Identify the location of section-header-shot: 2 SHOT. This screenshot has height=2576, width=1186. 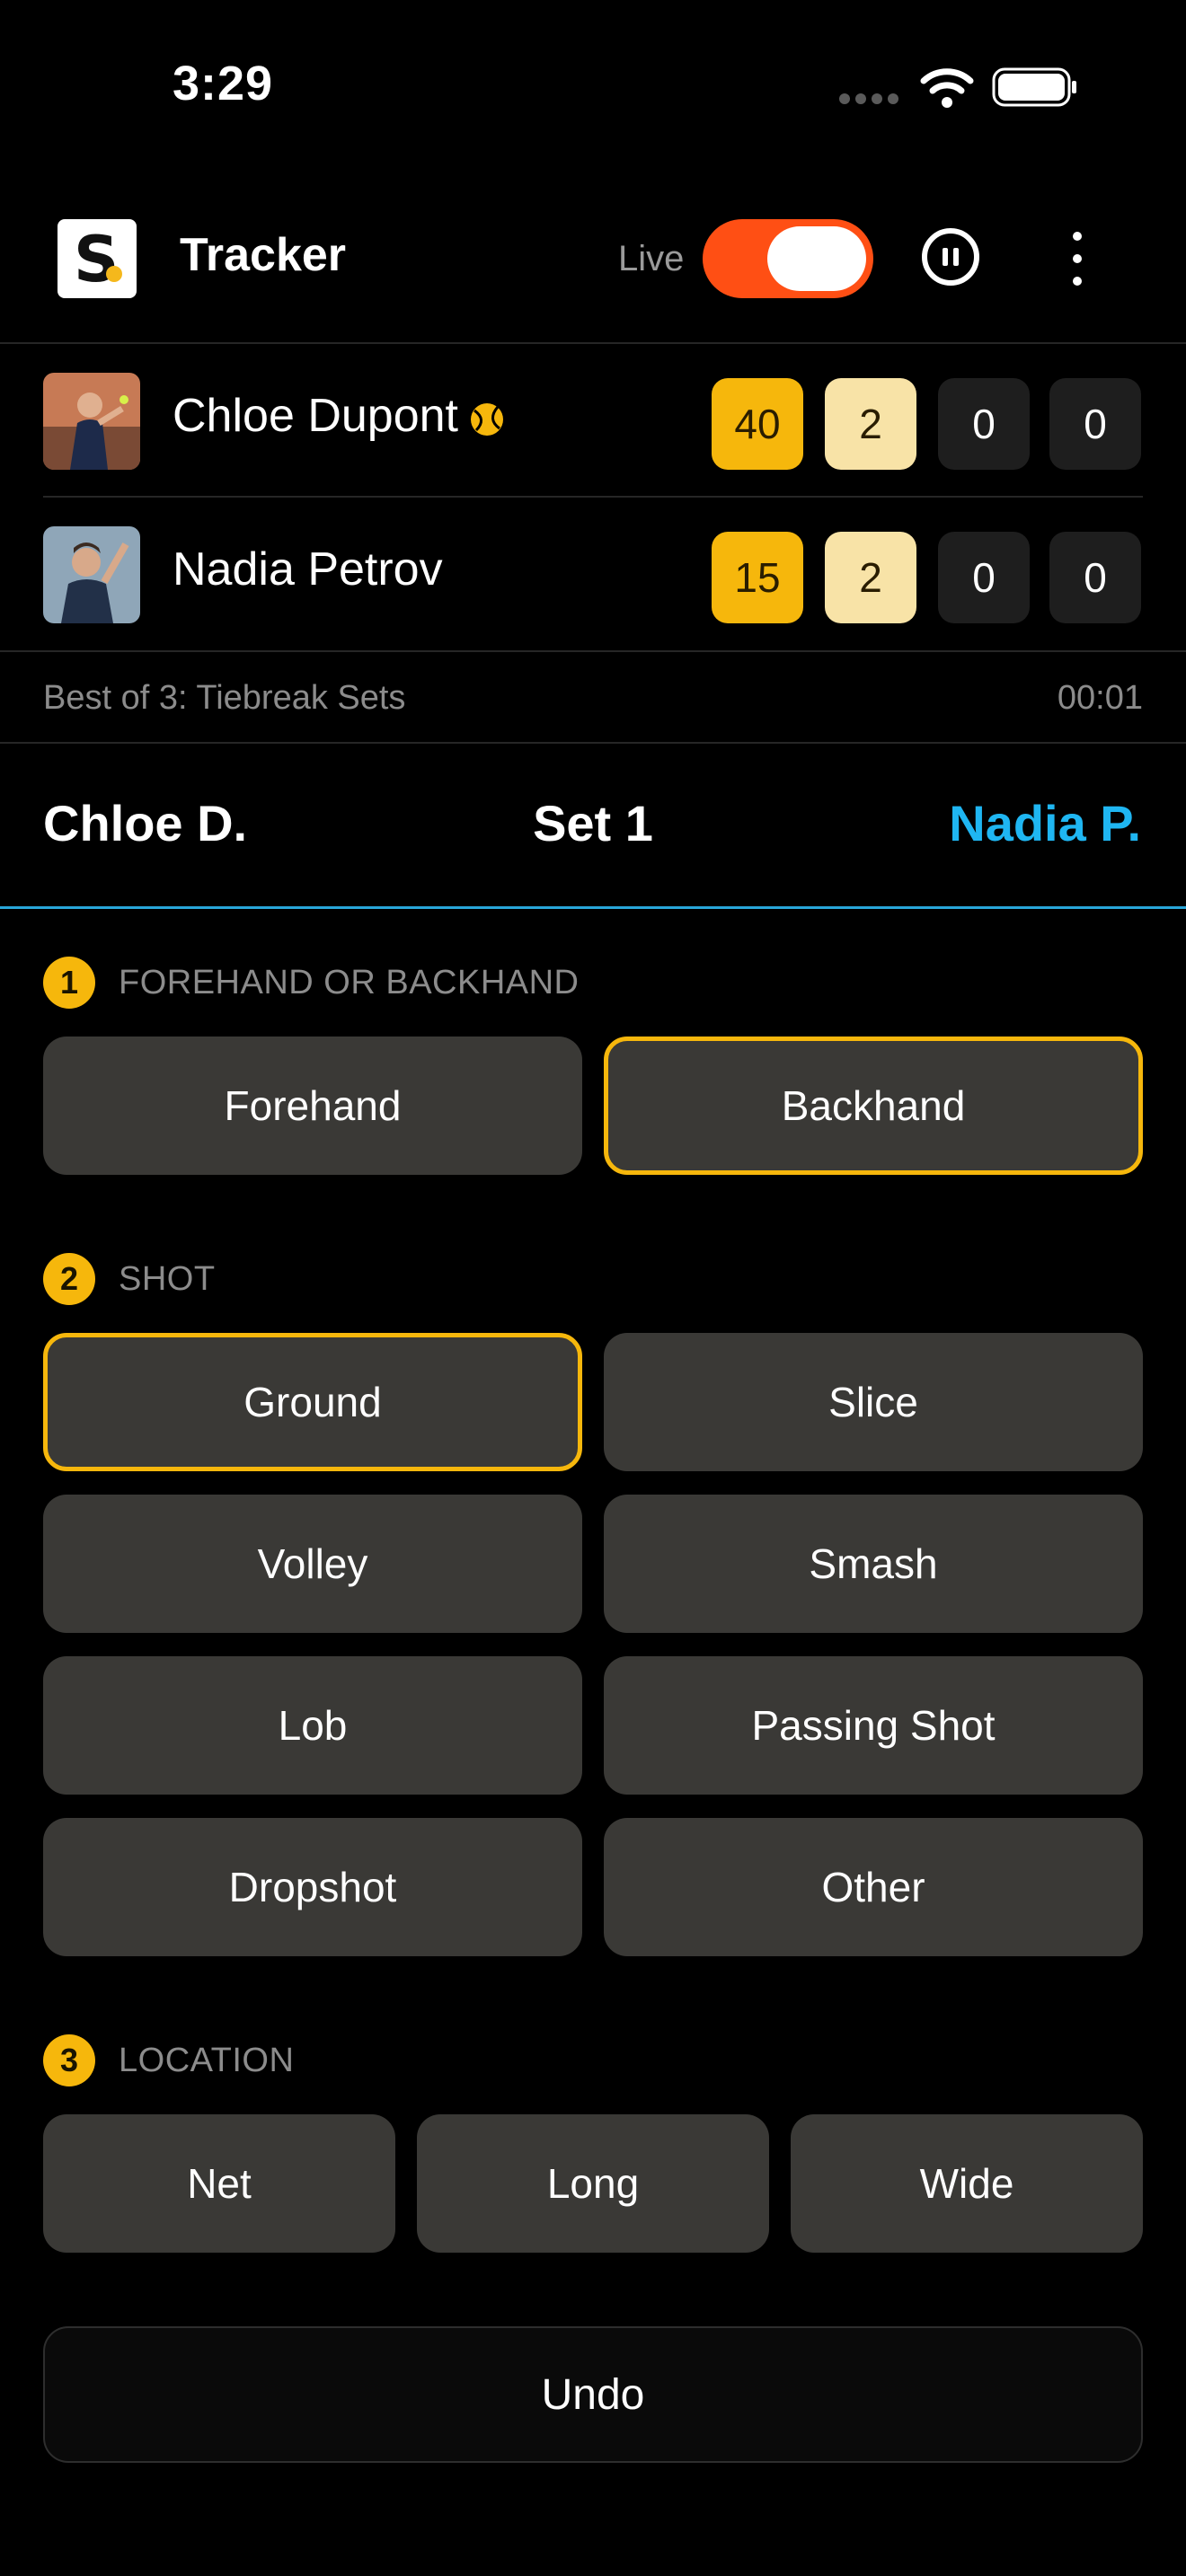
(129, 1279).